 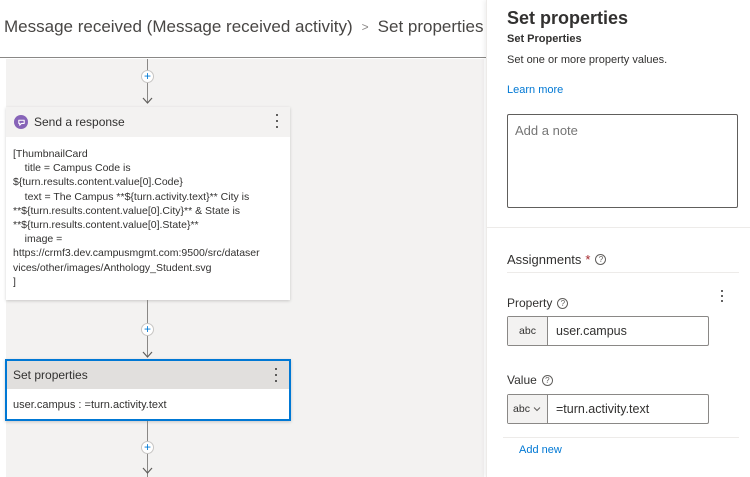 What do you see at coordinates (568, 18) in the screenshot?
I see `panel-title: Set properties` at bounding box center [568, 18].